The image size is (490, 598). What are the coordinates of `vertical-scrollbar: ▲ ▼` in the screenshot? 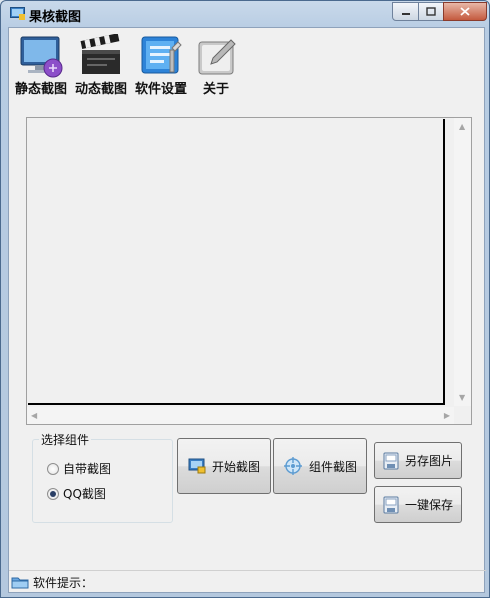 It's located at (462, 262).